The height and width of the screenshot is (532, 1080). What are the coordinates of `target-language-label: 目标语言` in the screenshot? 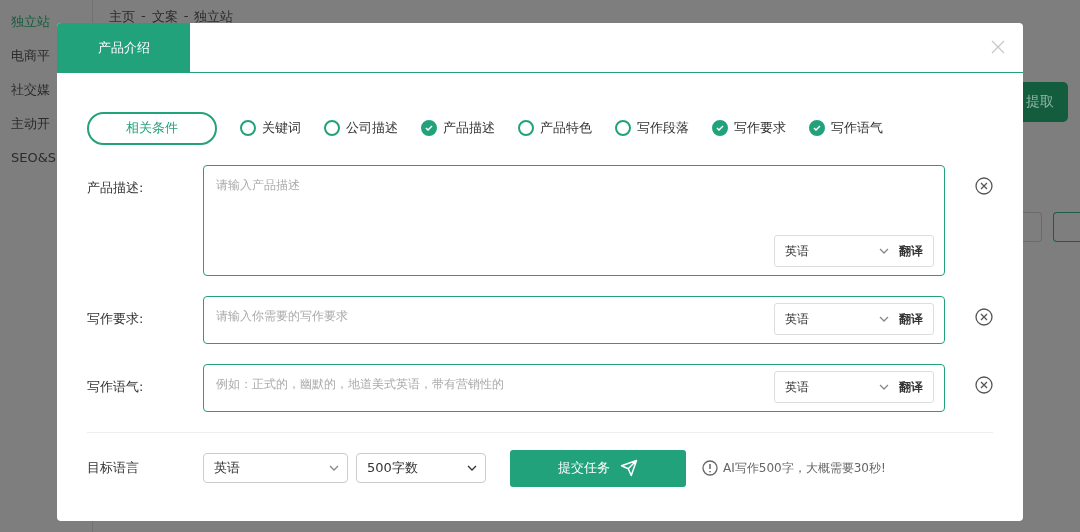 It's located at (113, 468).